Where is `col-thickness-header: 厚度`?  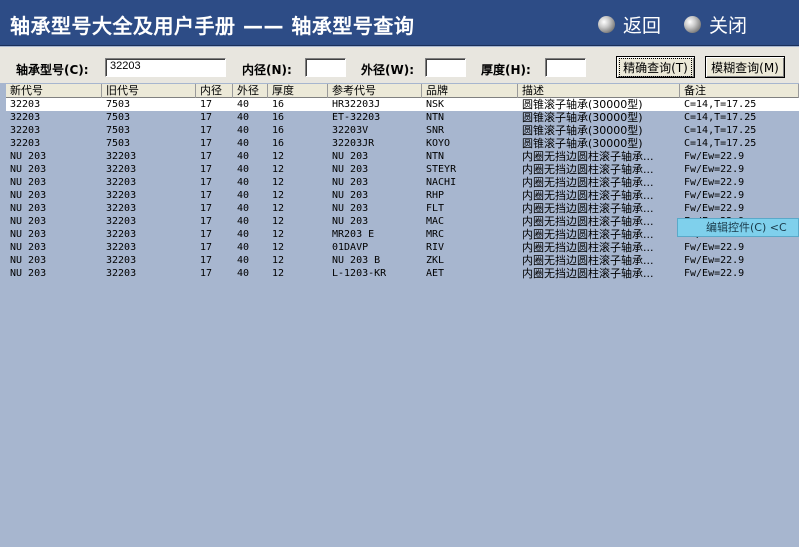 col-thickness-header: 厚度 is located at coordinates (298, 91).